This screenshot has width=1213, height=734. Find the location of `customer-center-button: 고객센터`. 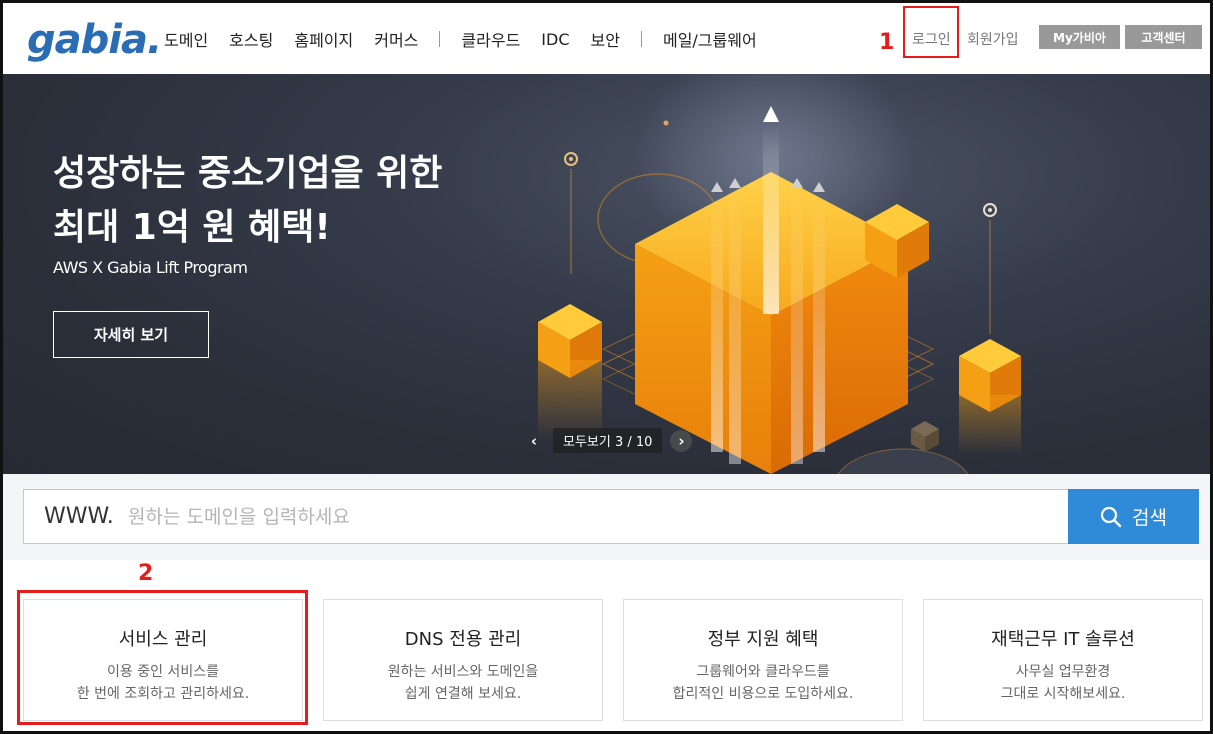

customer-center-button: 고객센터 is located at coordinates (1163, 37).